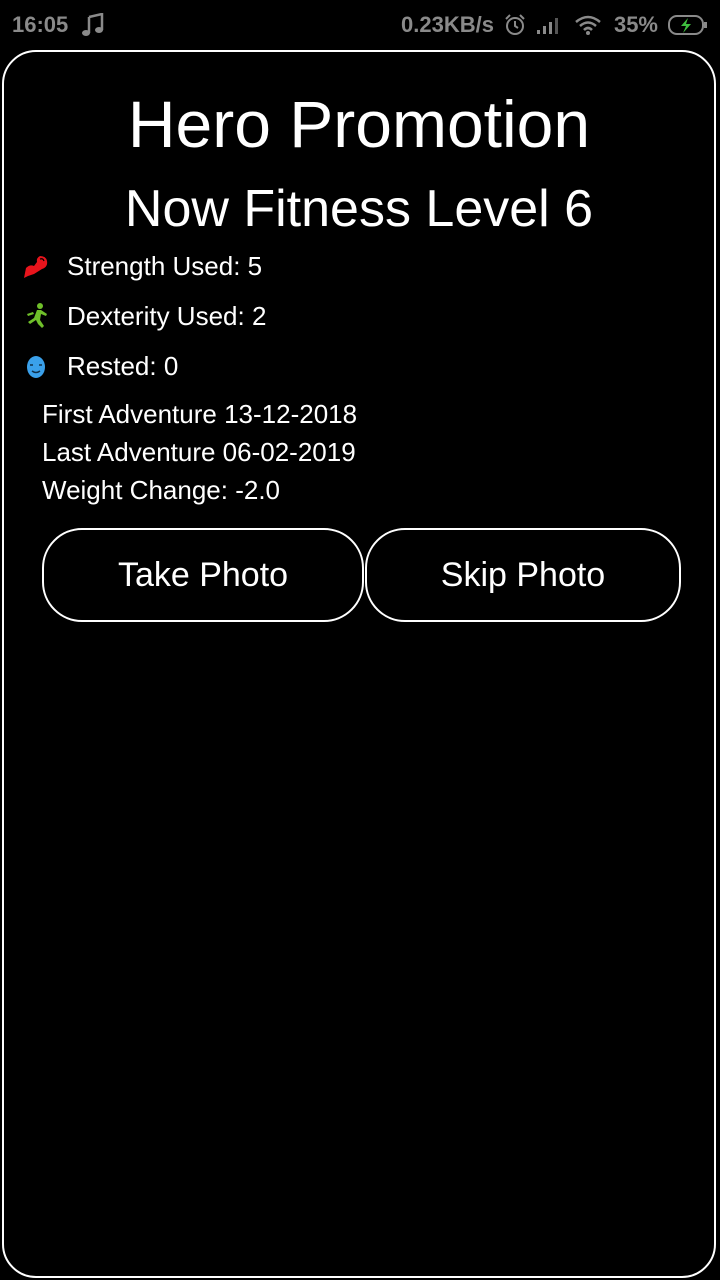 This screenshot has width=720, height=1280. What do you see at coordinates (36, 366) in the screenshot?
I see `rest-face-icon` at bounding box center [36, 366].